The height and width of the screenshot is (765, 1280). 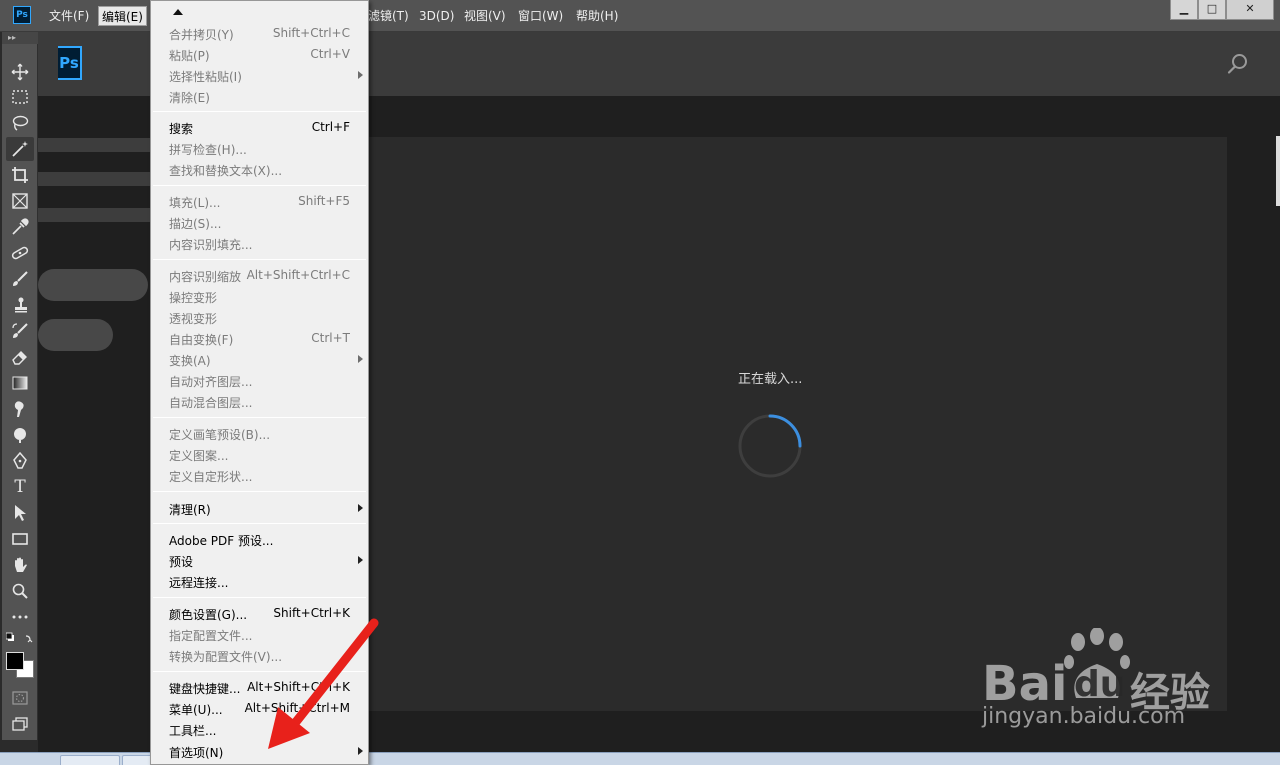 What do you see at coordinates (436, 16) in the screenshot?
I see `menu-3d: 3D(D)` at bounding box center [436, 16].